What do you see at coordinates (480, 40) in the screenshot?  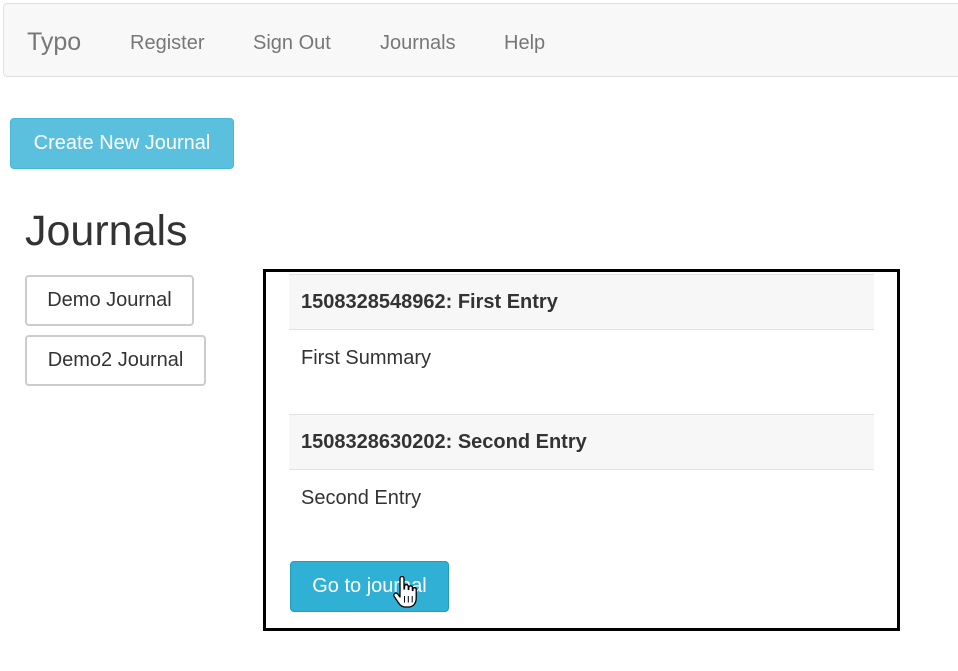 I see `top-navbar: Typo Register Sign Out Journals Help` at bounding box center [480, 40].